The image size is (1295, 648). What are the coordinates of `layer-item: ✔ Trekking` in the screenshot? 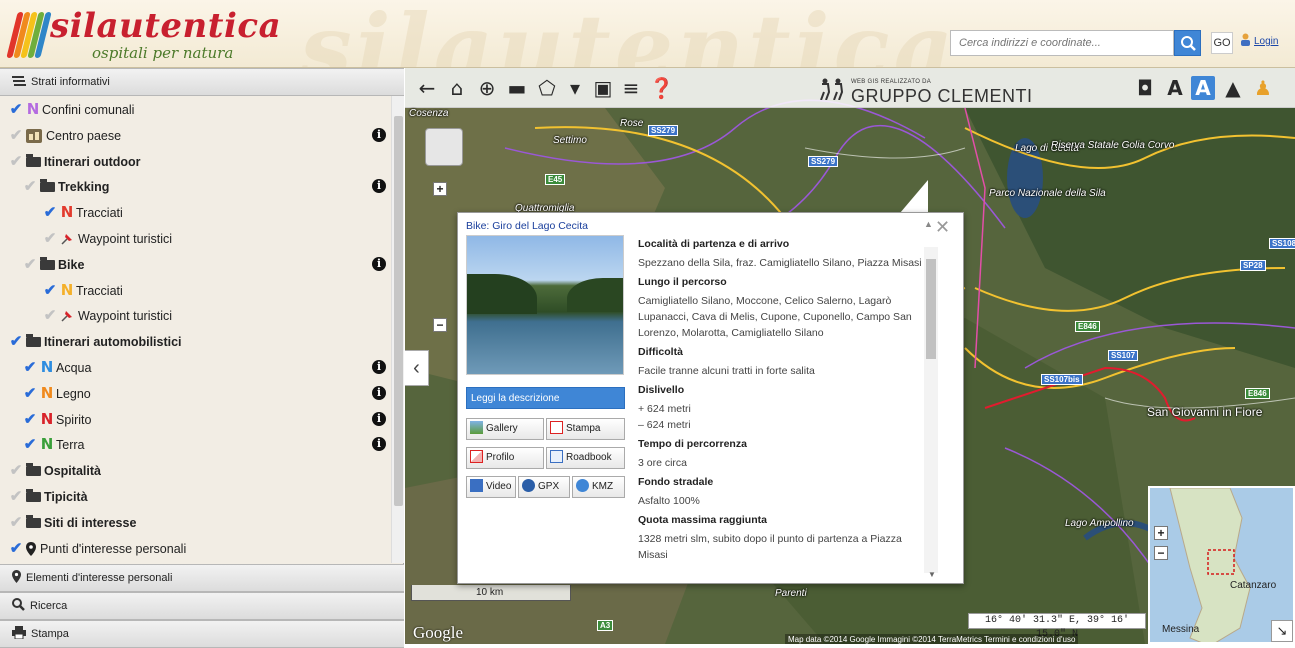 It's located at (66, 186).